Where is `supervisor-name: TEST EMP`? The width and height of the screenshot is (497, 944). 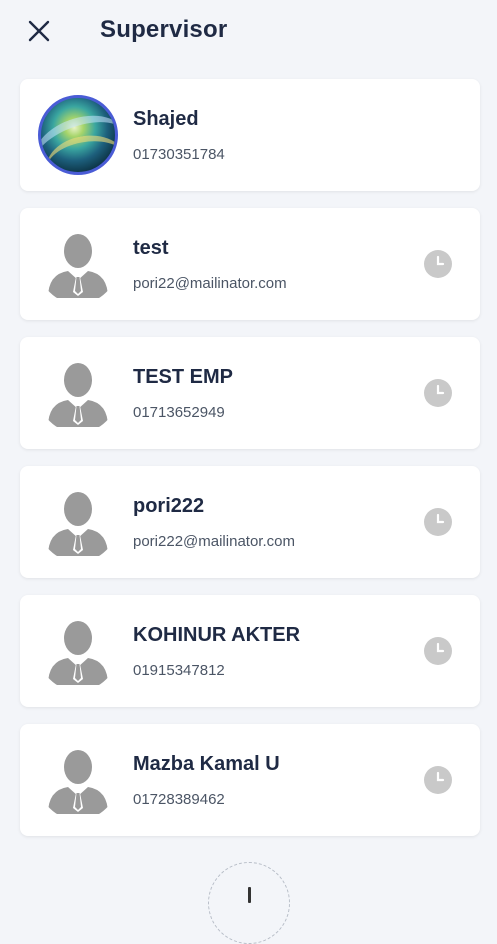 supervisor-name: TEST EMP is located at coordinates (183, 377).